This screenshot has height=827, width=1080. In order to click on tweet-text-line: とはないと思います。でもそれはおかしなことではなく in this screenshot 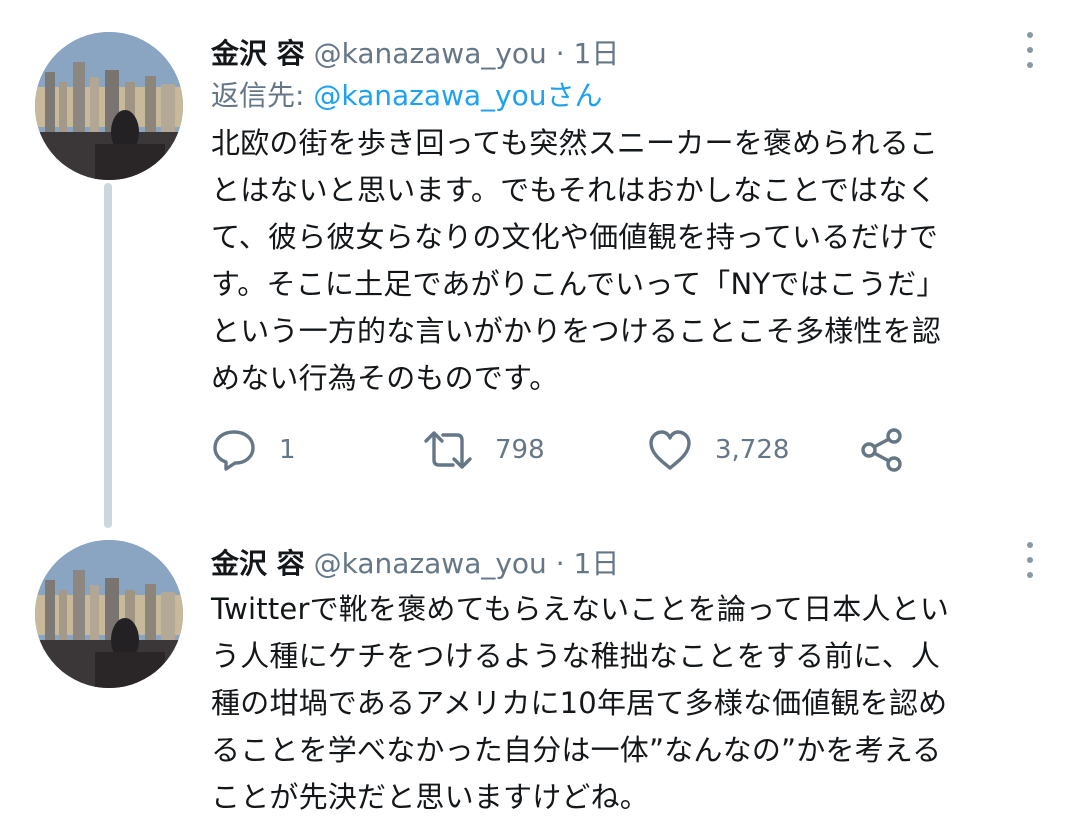, I will do `click(574, 190)`.